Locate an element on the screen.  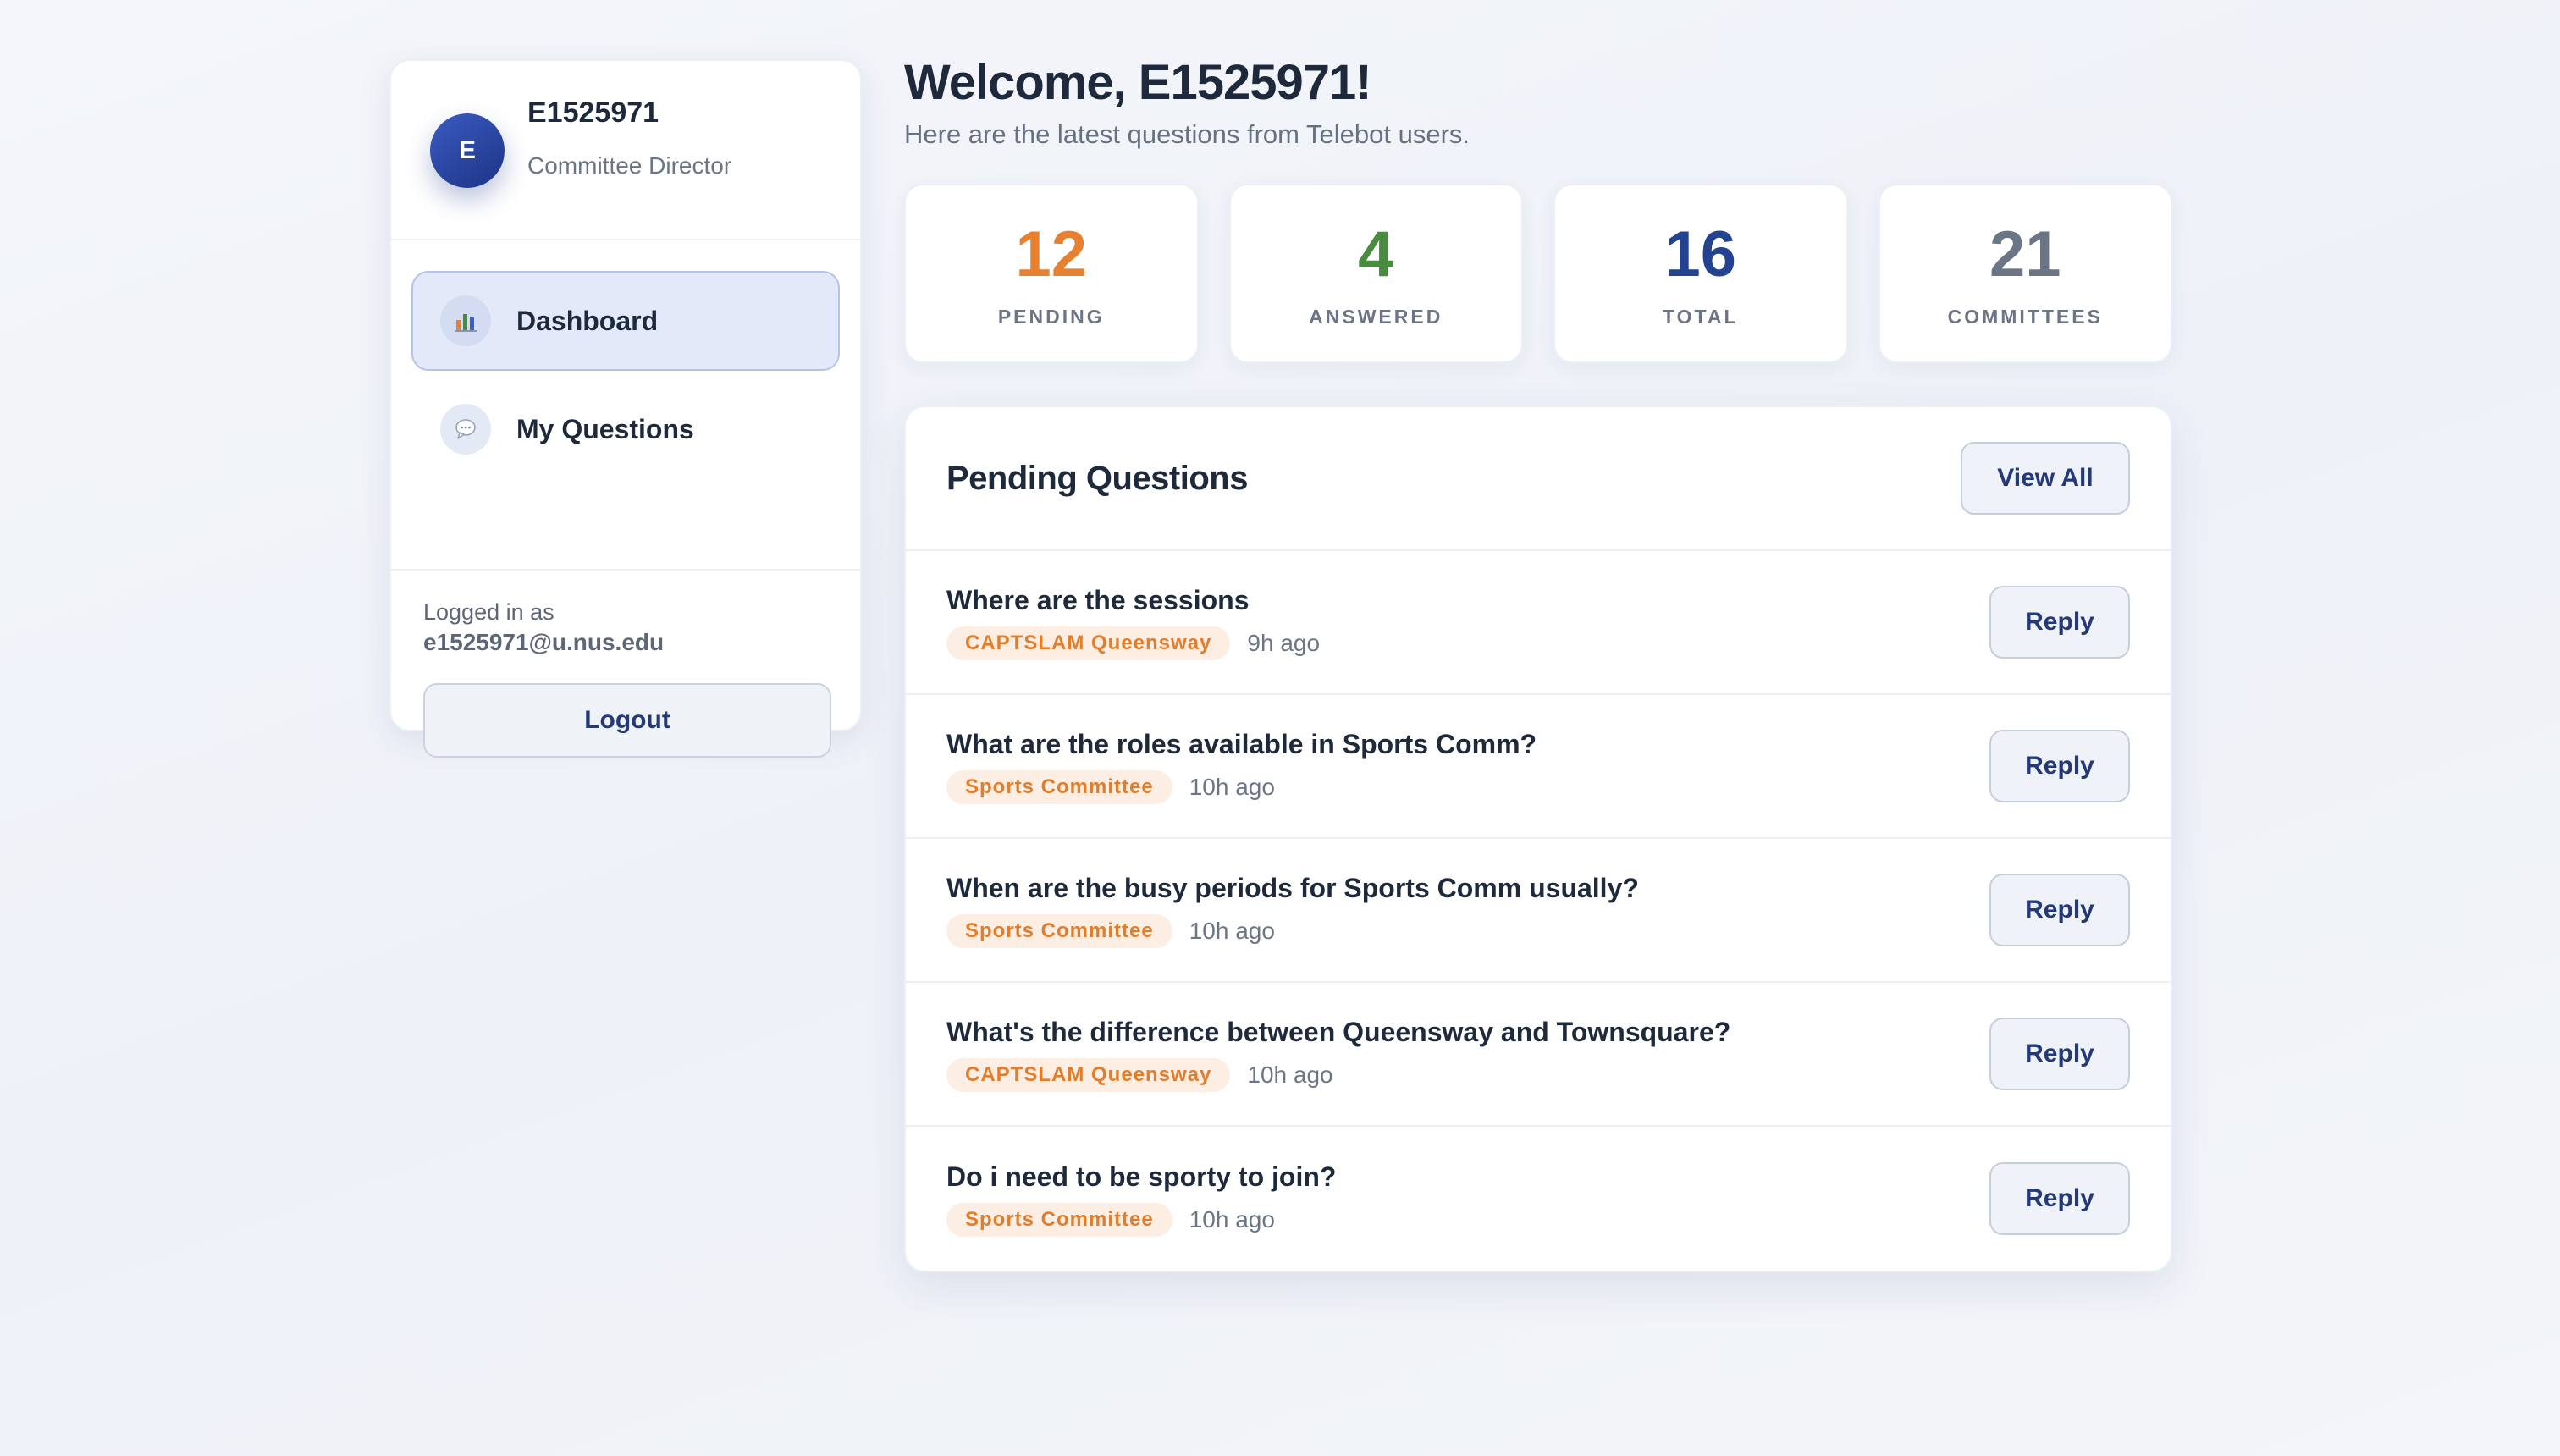
stat-card-committees: 21 COMMITTEES is located at coordinates (2025, 273).